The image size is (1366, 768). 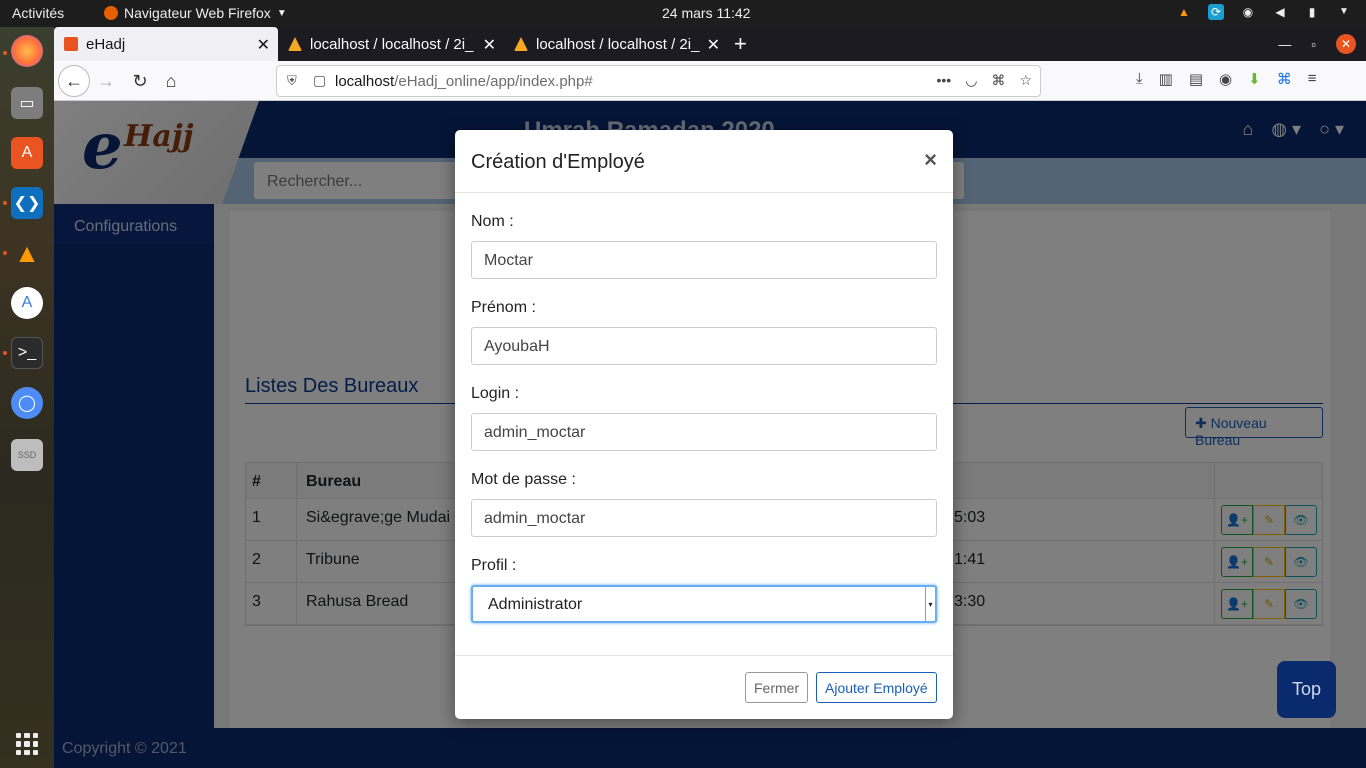 What do you see at coordinates (27, 303) in the screenshot?
I see `android-studio-icon: A` at bounding box center [27, 303].